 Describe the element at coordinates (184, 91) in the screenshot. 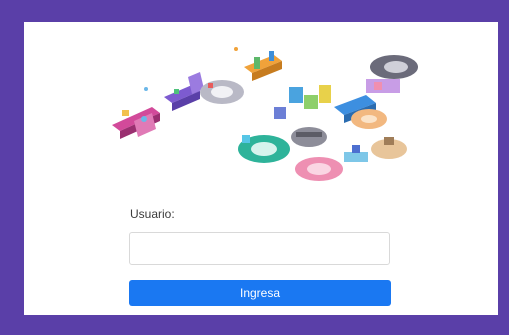

I see `letter-r-block` at that location.